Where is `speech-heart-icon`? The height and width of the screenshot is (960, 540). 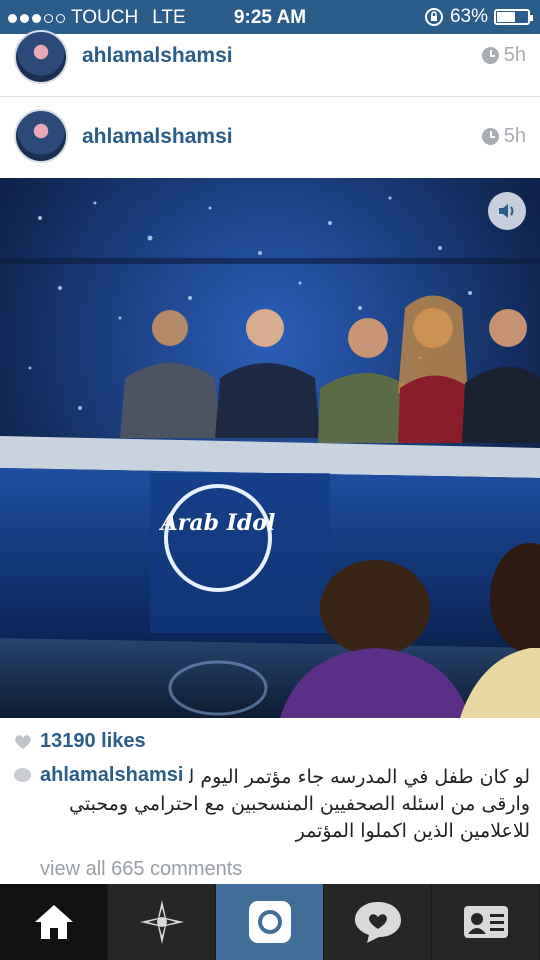
speech-heart-icon is located at coordinates (377, 922).